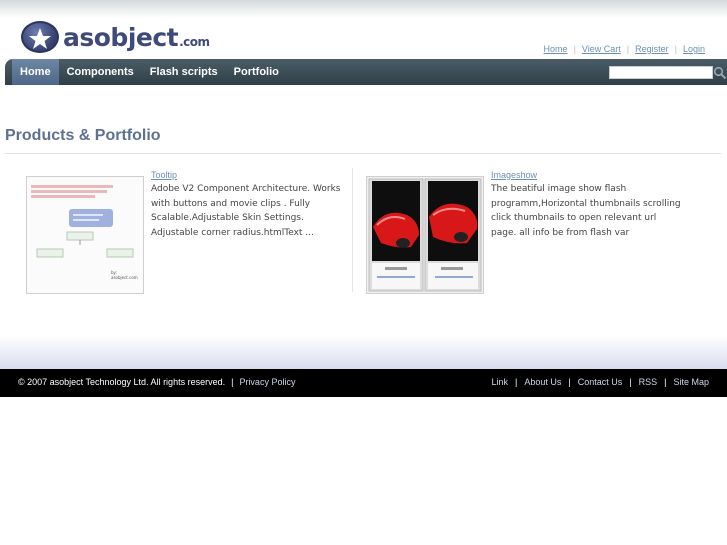  What do you see at coordinates (100, 72) in the screenshot?
I see `nav-components: Components` at bounding box center [100, 72].